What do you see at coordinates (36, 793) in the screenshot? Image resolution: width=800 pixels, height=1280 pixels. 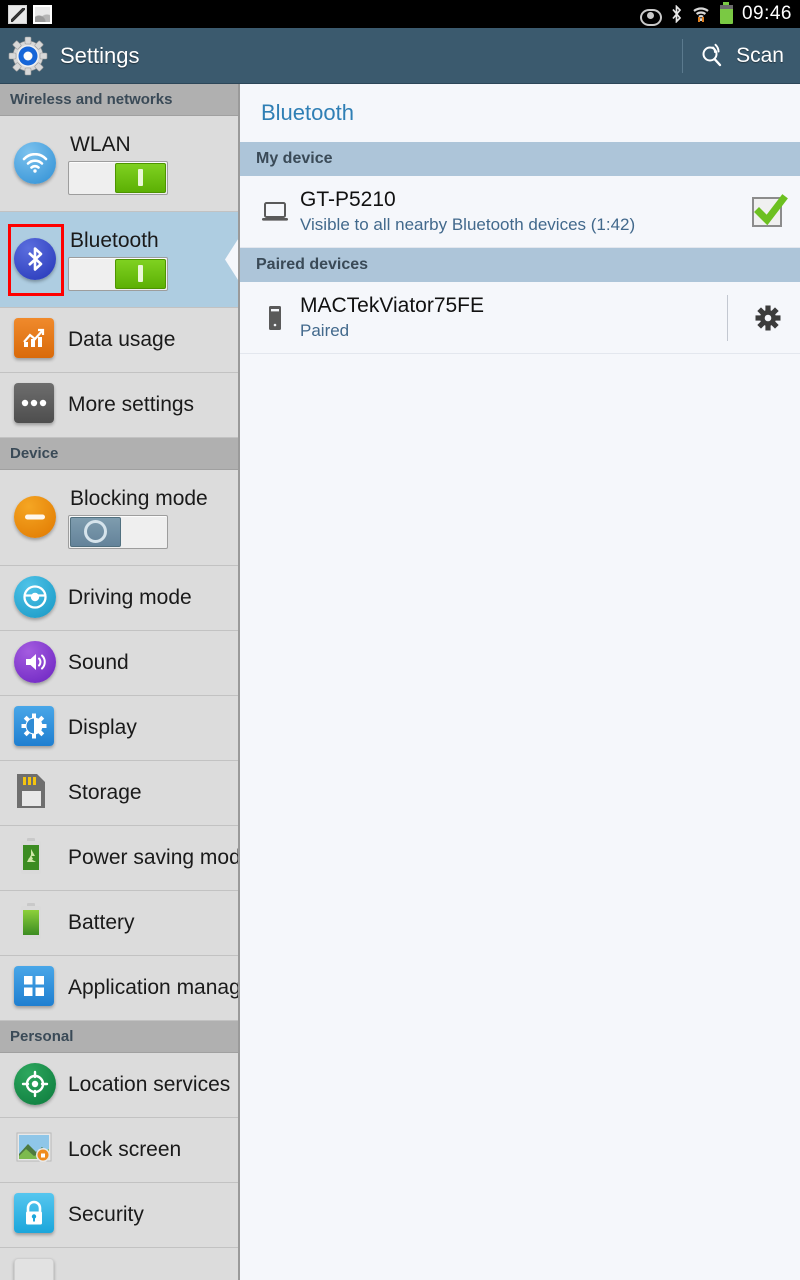 I see `storage-icon` at bounding box center [36, 793].